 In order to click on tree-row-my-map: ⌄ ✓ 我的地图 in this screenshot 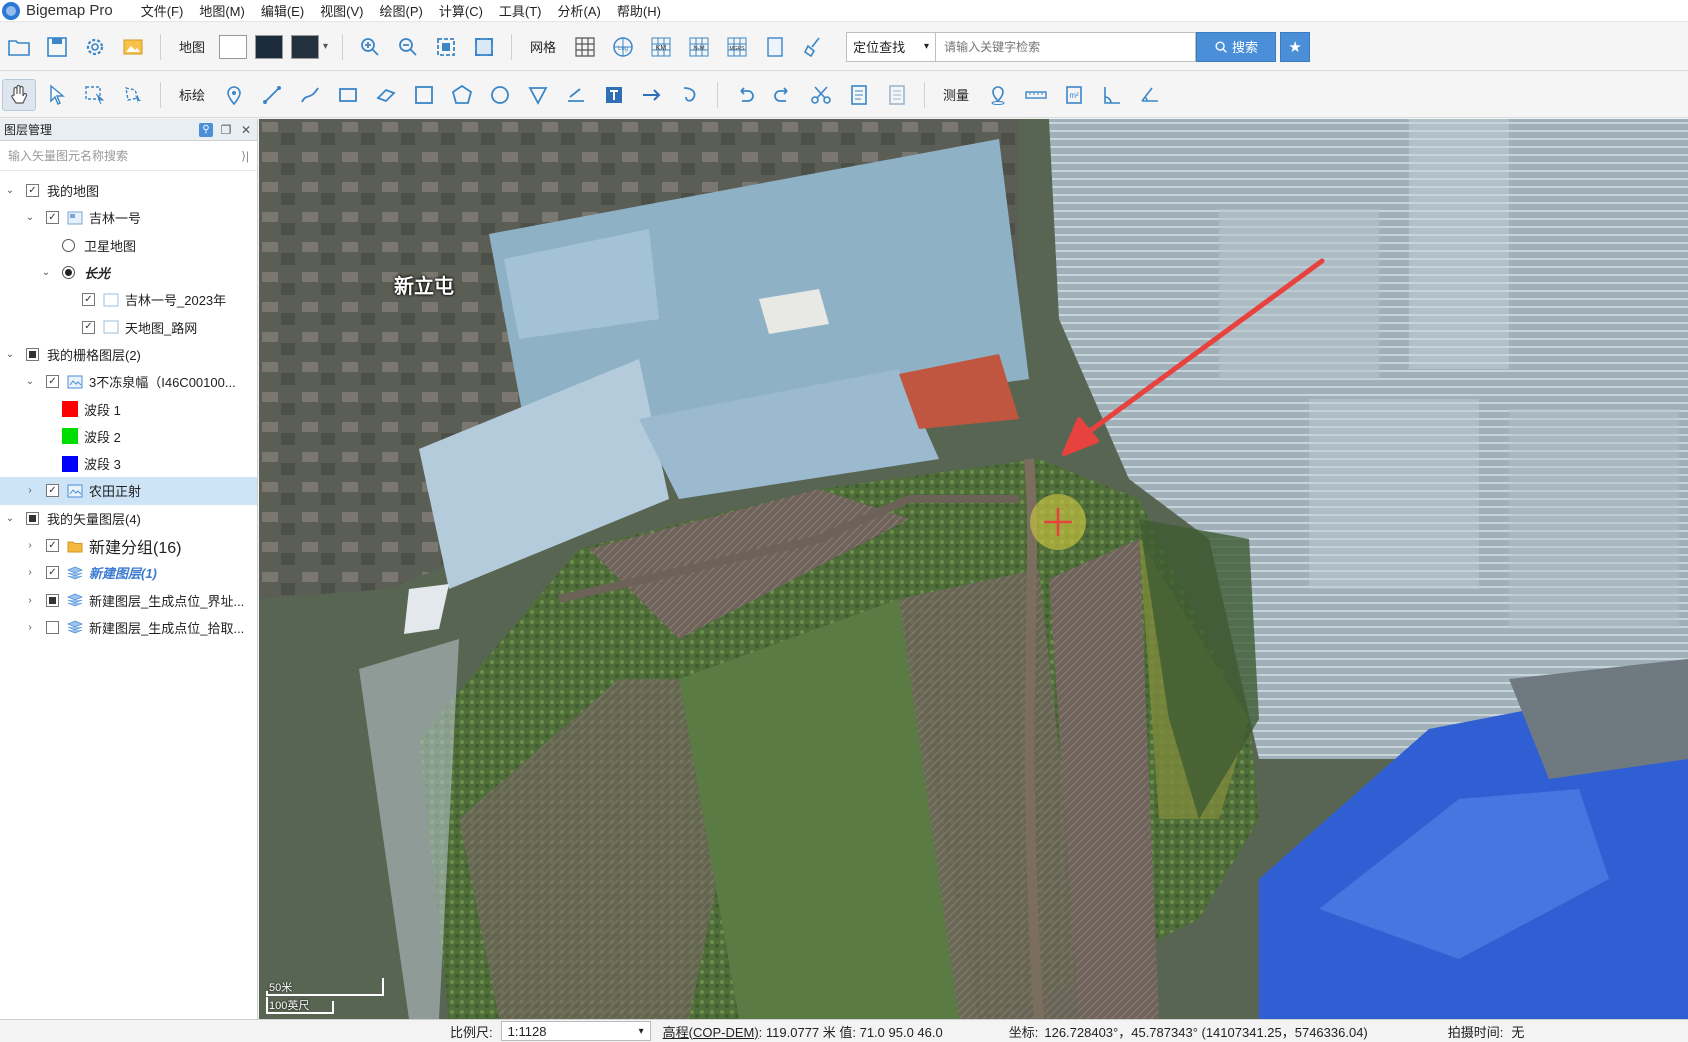, I will do `click(128, 190)`.